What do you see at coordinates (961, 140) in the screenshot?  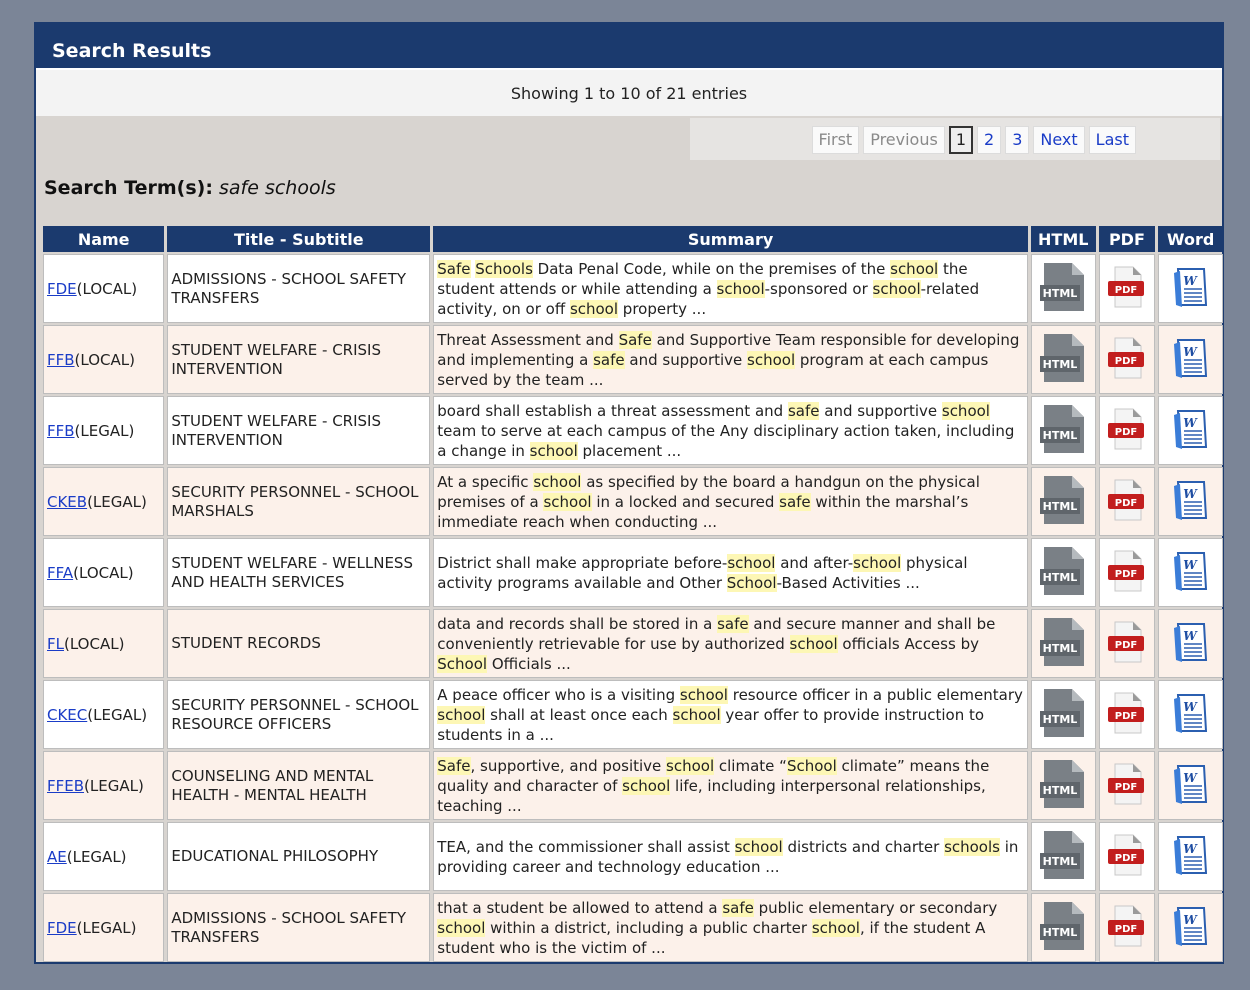 I see `page-1-button: 1` at bounding box center [961, 140].